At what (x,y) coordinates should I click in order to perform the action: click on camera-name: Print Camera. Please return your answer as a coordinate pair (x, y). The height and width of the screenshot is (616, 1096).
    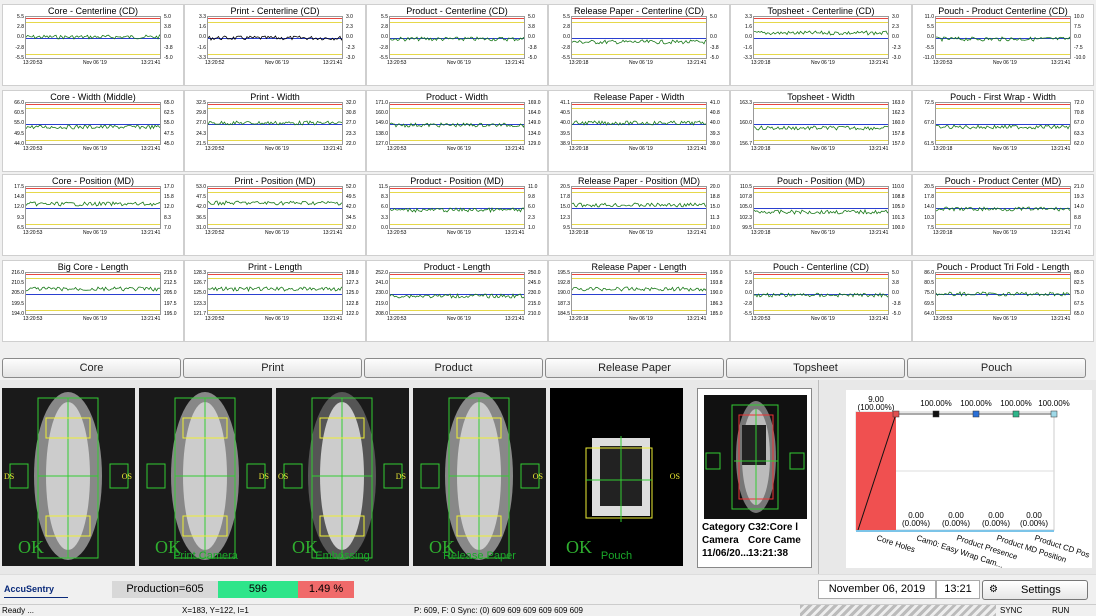
    Looking at the image, I should click on (205, 556).